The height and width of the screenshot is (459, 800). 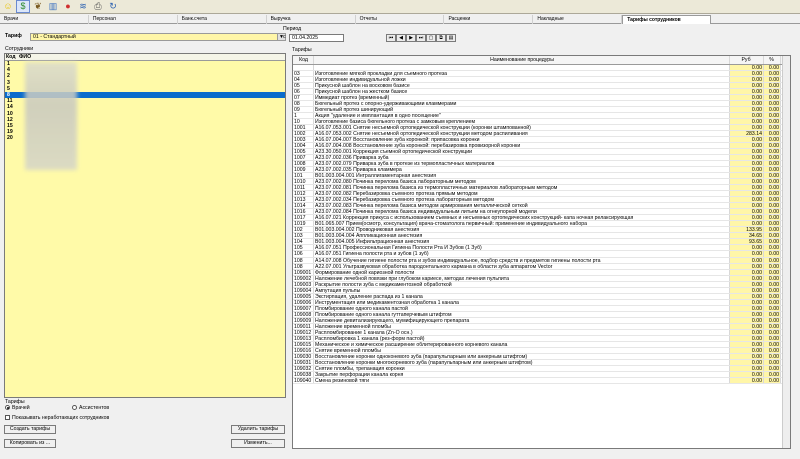 I want to click on tariff-rub: 283.14, so click(x=747, y=134).